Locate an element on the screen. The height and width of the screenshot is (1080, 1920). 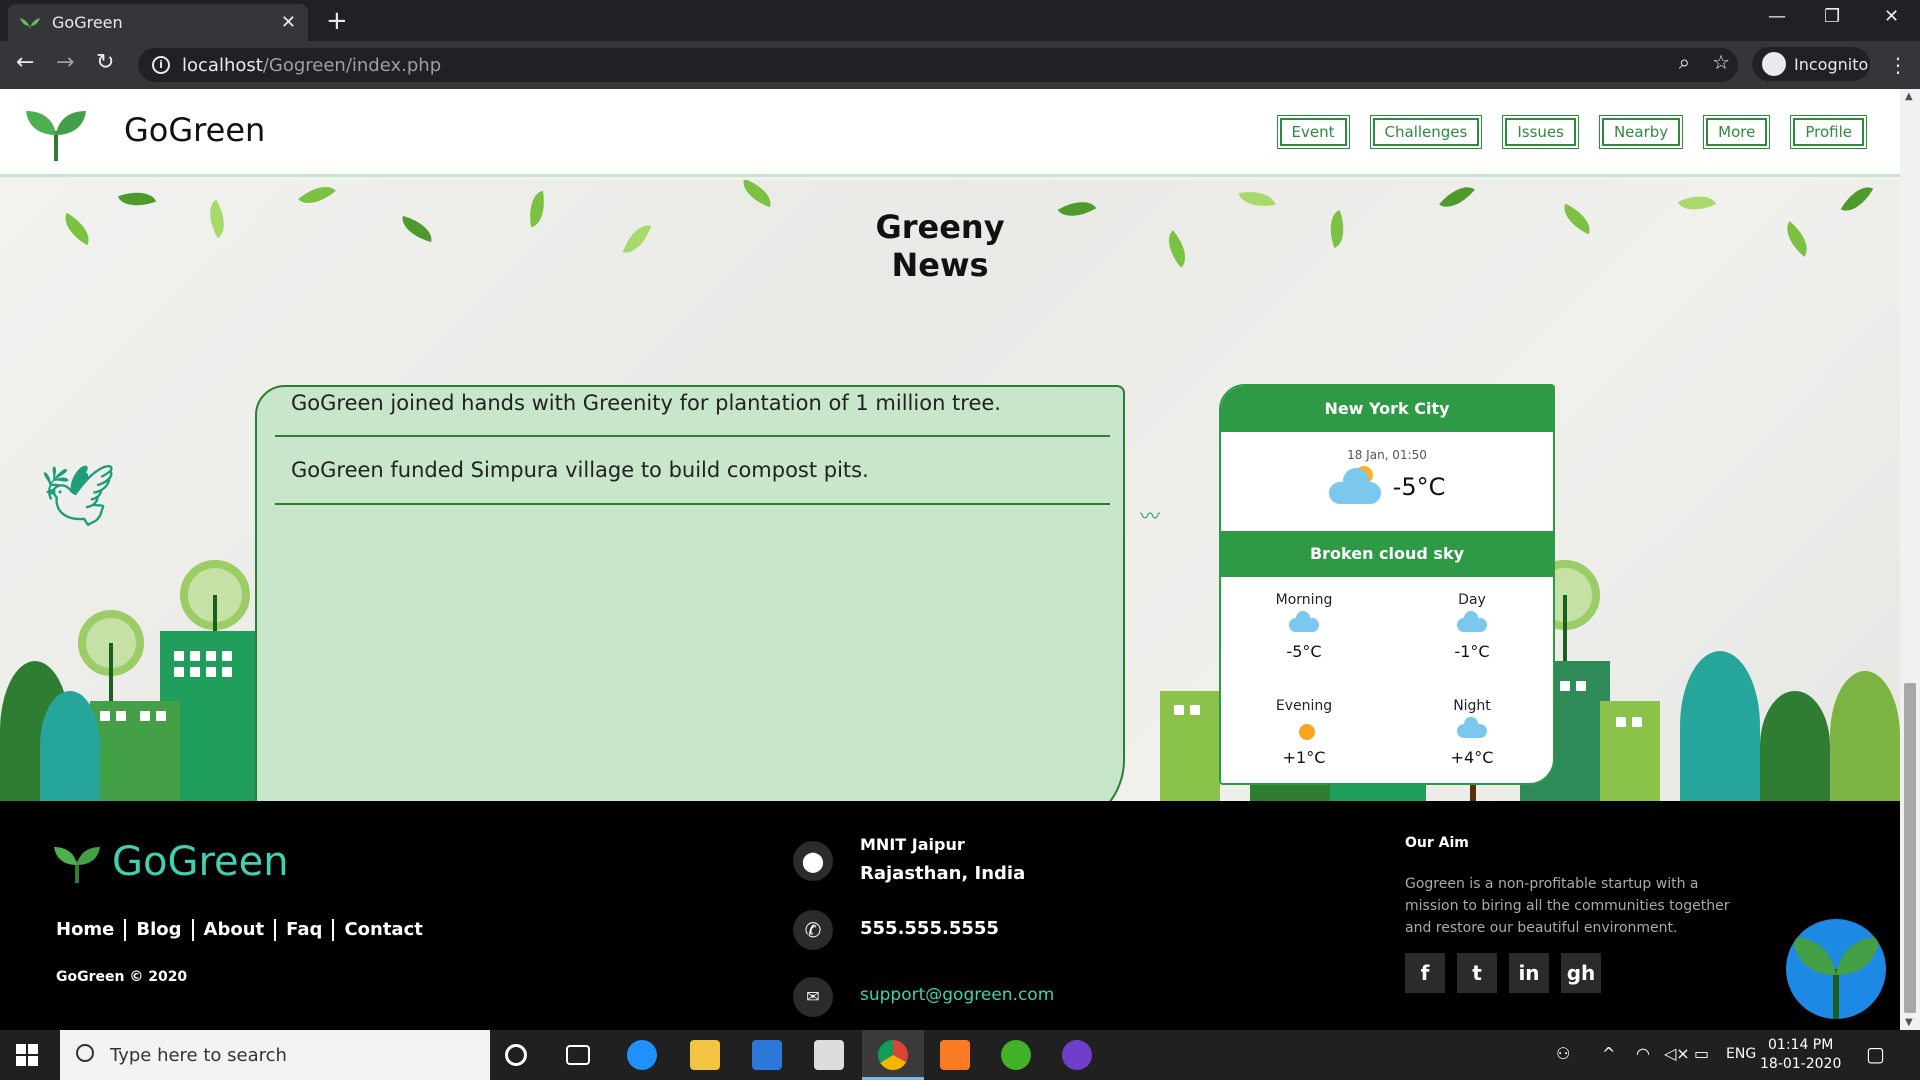
sprout-chat-button is located at coordinates (1836, 969).